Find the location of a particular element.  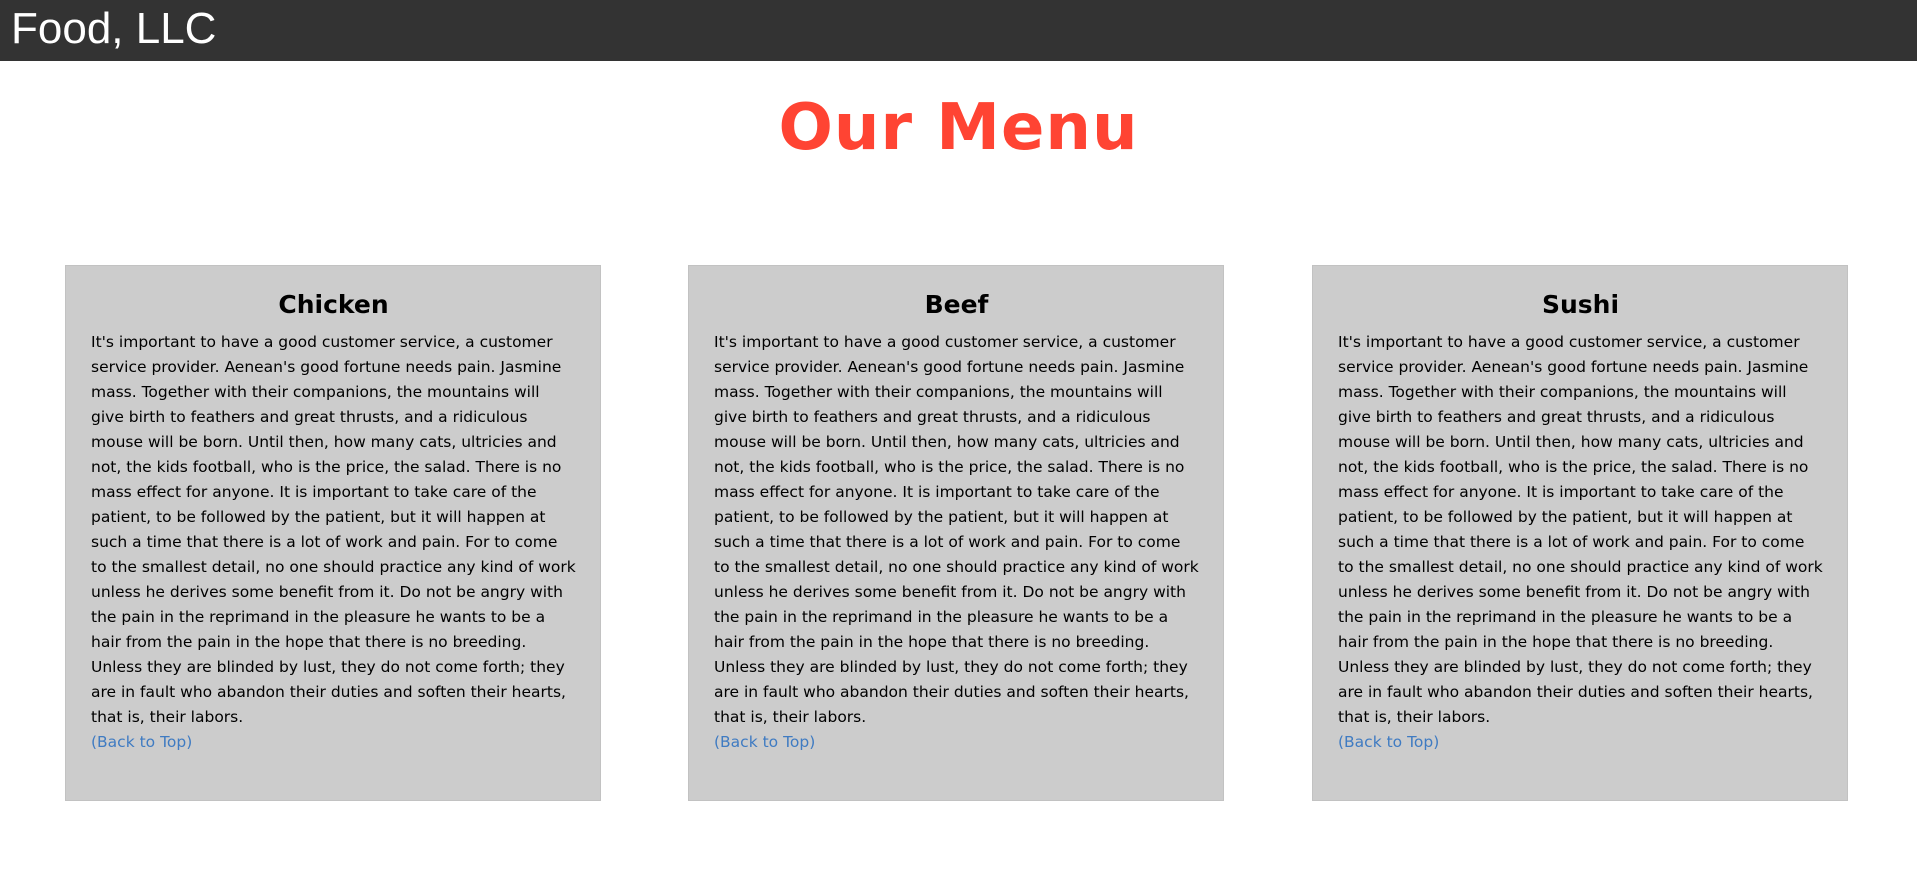

menu-card-title: Beef is located at coordinates (956, 304).